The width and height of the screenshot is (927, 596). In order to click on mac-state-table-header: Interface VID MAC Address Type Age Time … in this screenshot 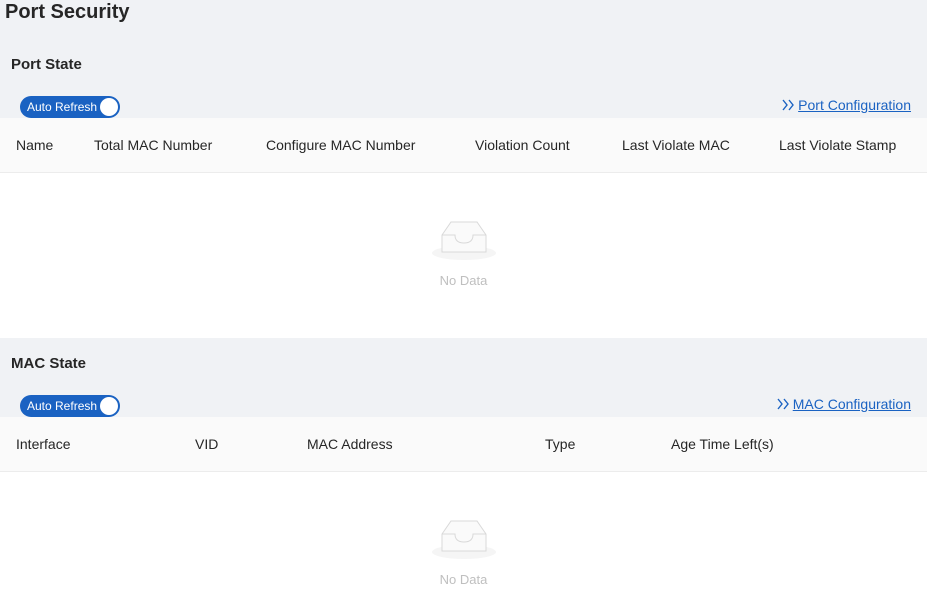, I will do `click(463, 444)`.